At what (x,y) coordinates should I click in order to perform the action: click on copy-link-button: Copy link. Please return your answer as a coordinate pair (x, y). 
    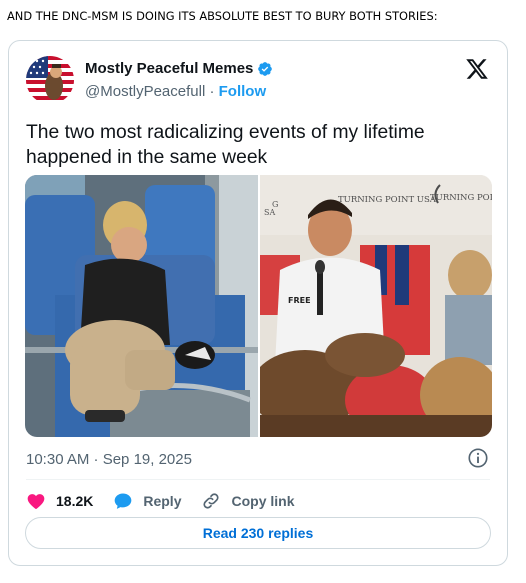
    Looking at the image, I should click on (248, 501).